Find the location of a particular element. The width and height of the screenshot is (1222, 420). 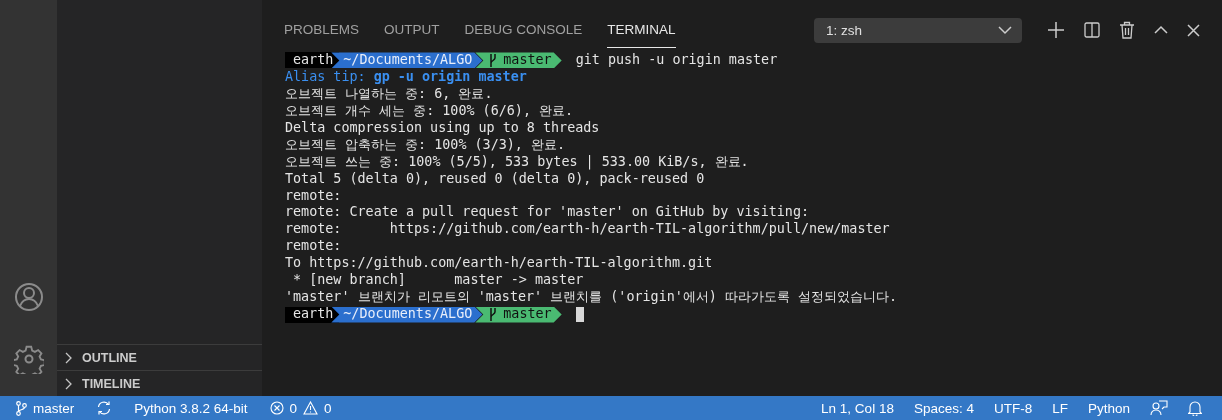

split-icon is located at coordinates (1092, 30).